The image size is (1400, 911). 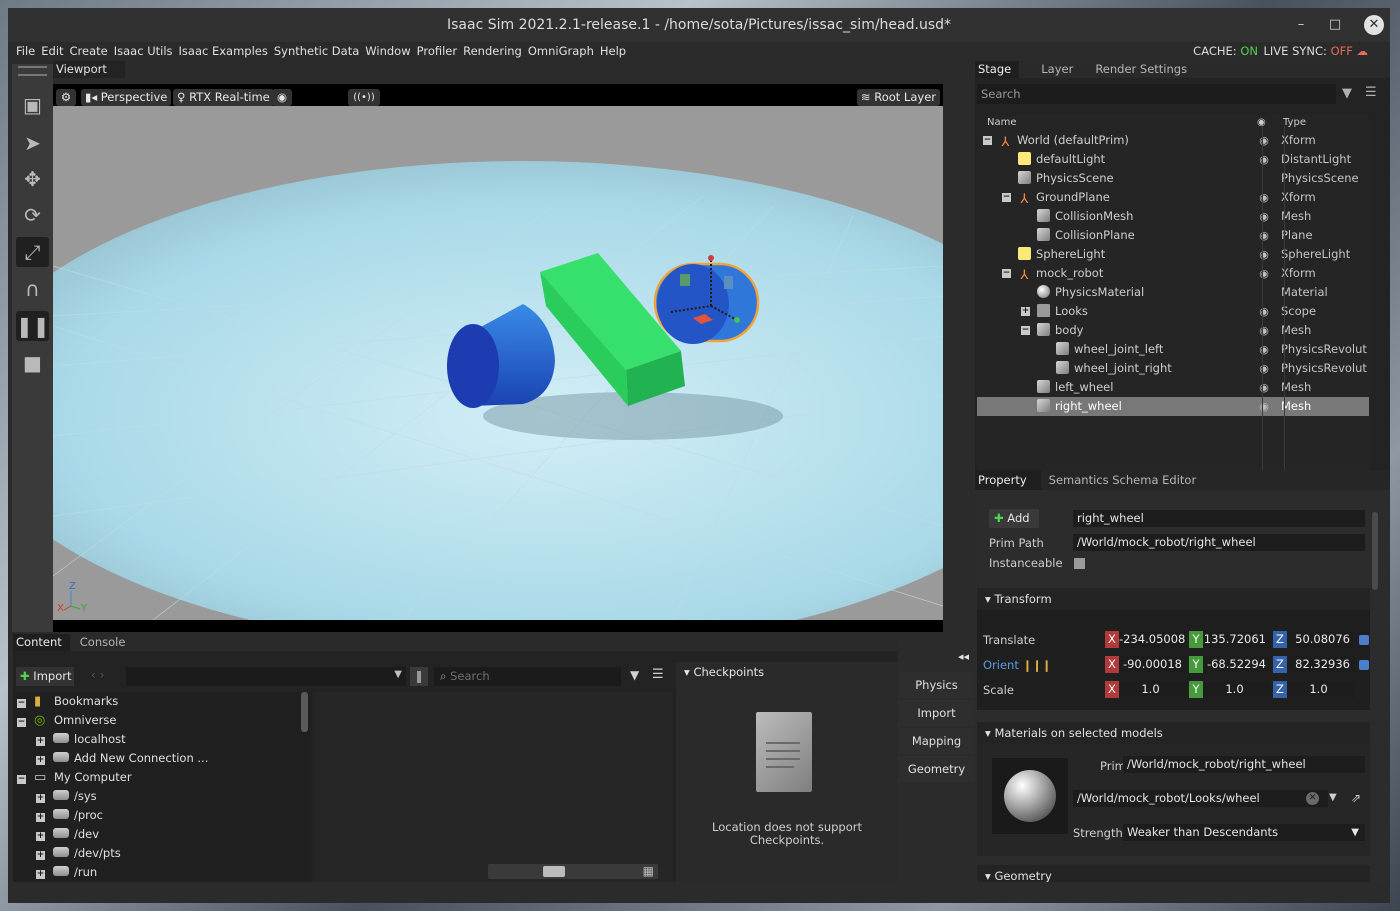 I want to click on transform-section-header: ▾ Transform, so click(x=1173, y=599).